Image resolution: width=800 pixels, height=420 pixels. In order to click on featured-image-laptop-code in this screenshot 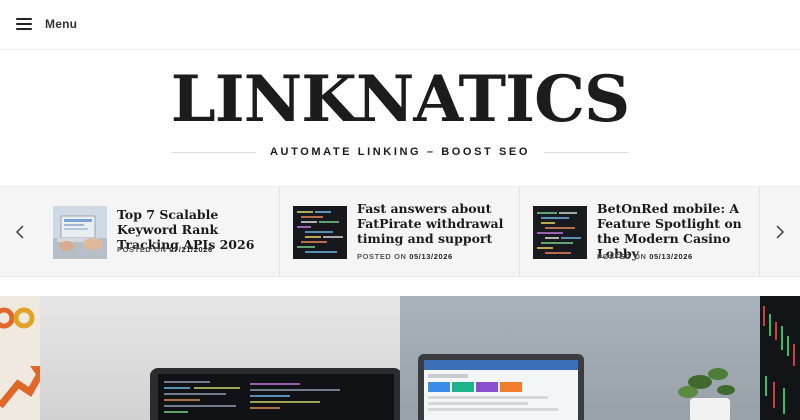, I will do `click(220, 358)`.